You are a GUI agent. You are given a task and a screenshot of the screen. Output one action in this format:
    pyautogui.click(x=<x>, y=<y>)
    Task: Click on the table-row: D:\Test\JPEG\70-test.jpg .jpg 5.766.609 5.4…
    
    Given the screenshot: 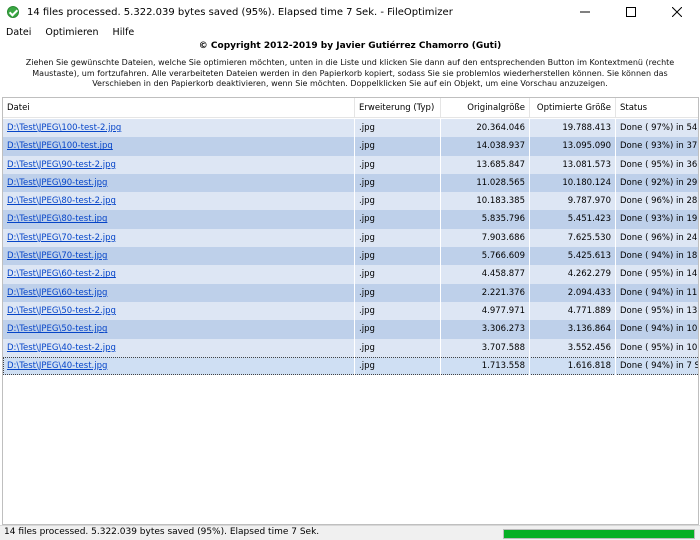 What is the action you would take?
    pyautogui.click(x=350, y=256)
    